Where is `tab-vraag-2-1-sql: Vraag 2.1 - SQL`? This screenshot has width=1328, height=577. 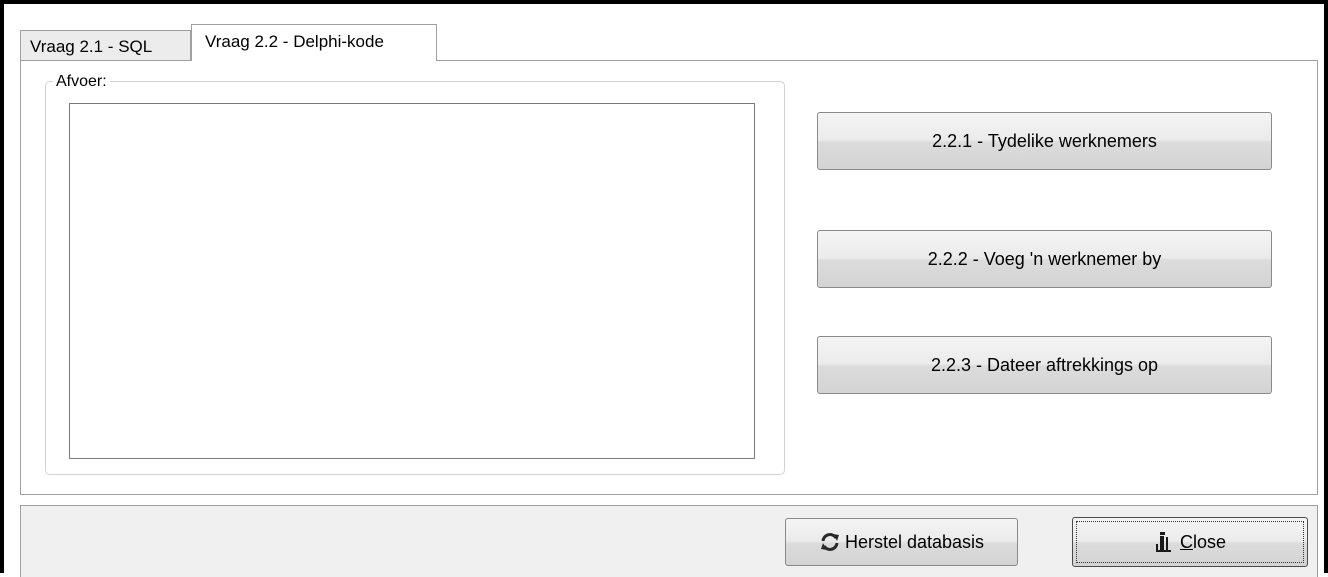
tab-vraag-2-1-sql: Vraag 2.1 - SQL is located at coordinates (105, 45).